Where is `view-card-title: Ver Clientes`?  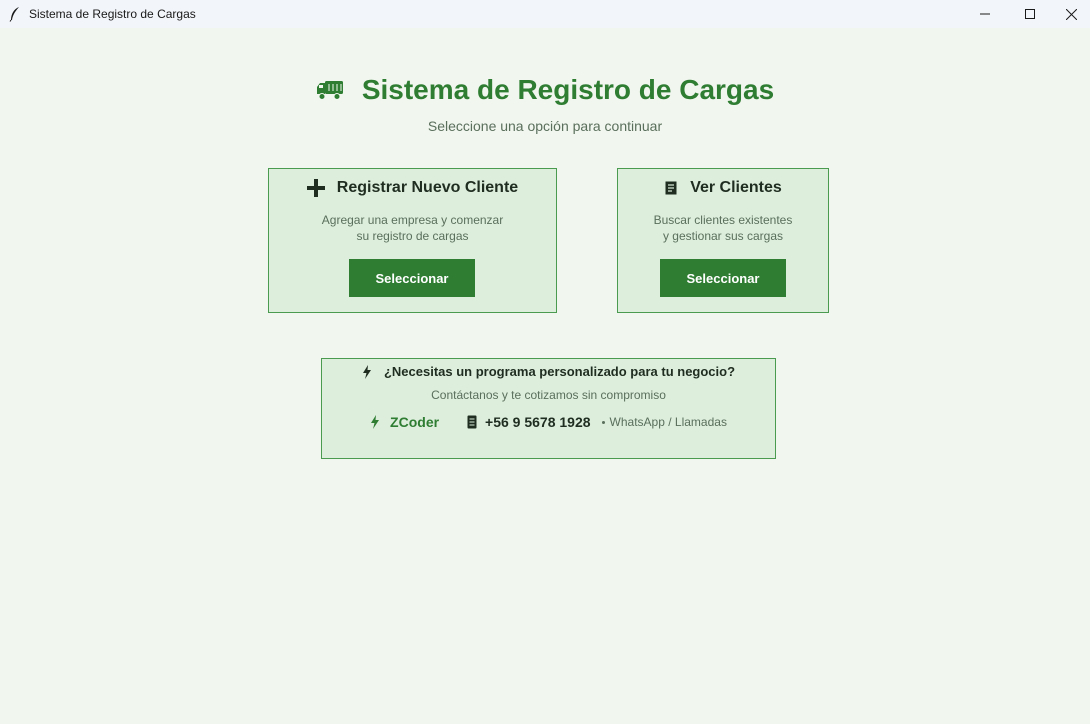 view-card-title: Ver Clientes is located at coordinates (736, 187).